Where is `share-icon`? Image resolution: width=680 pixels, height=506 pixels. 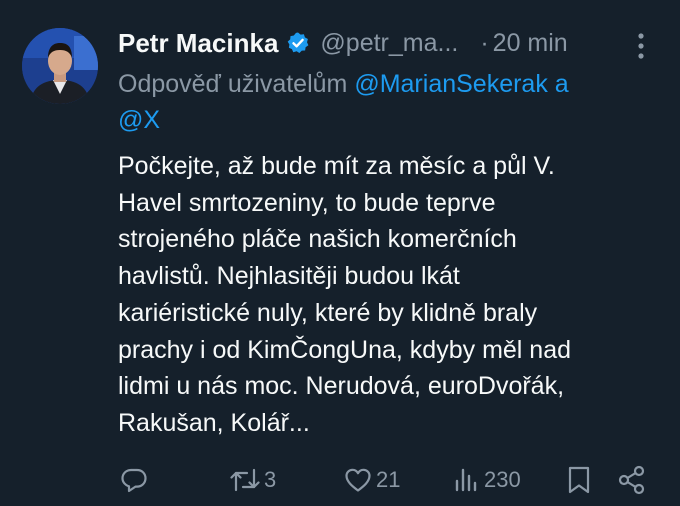 share-icon is located at coordinates (632, 480).